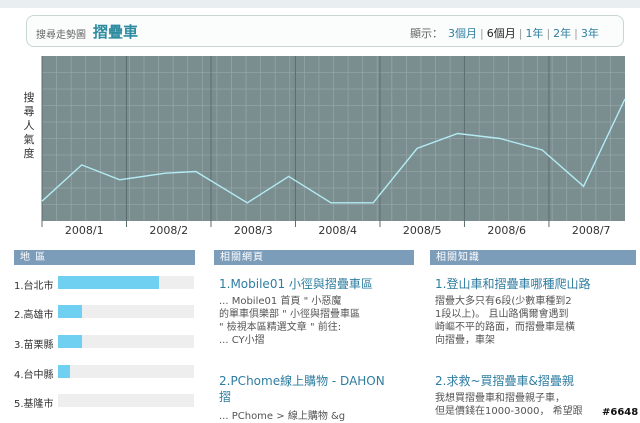 This screenshot has width=640, height=423. I want to click on related-knowledge-header: 相關知識, so click(533, 257).